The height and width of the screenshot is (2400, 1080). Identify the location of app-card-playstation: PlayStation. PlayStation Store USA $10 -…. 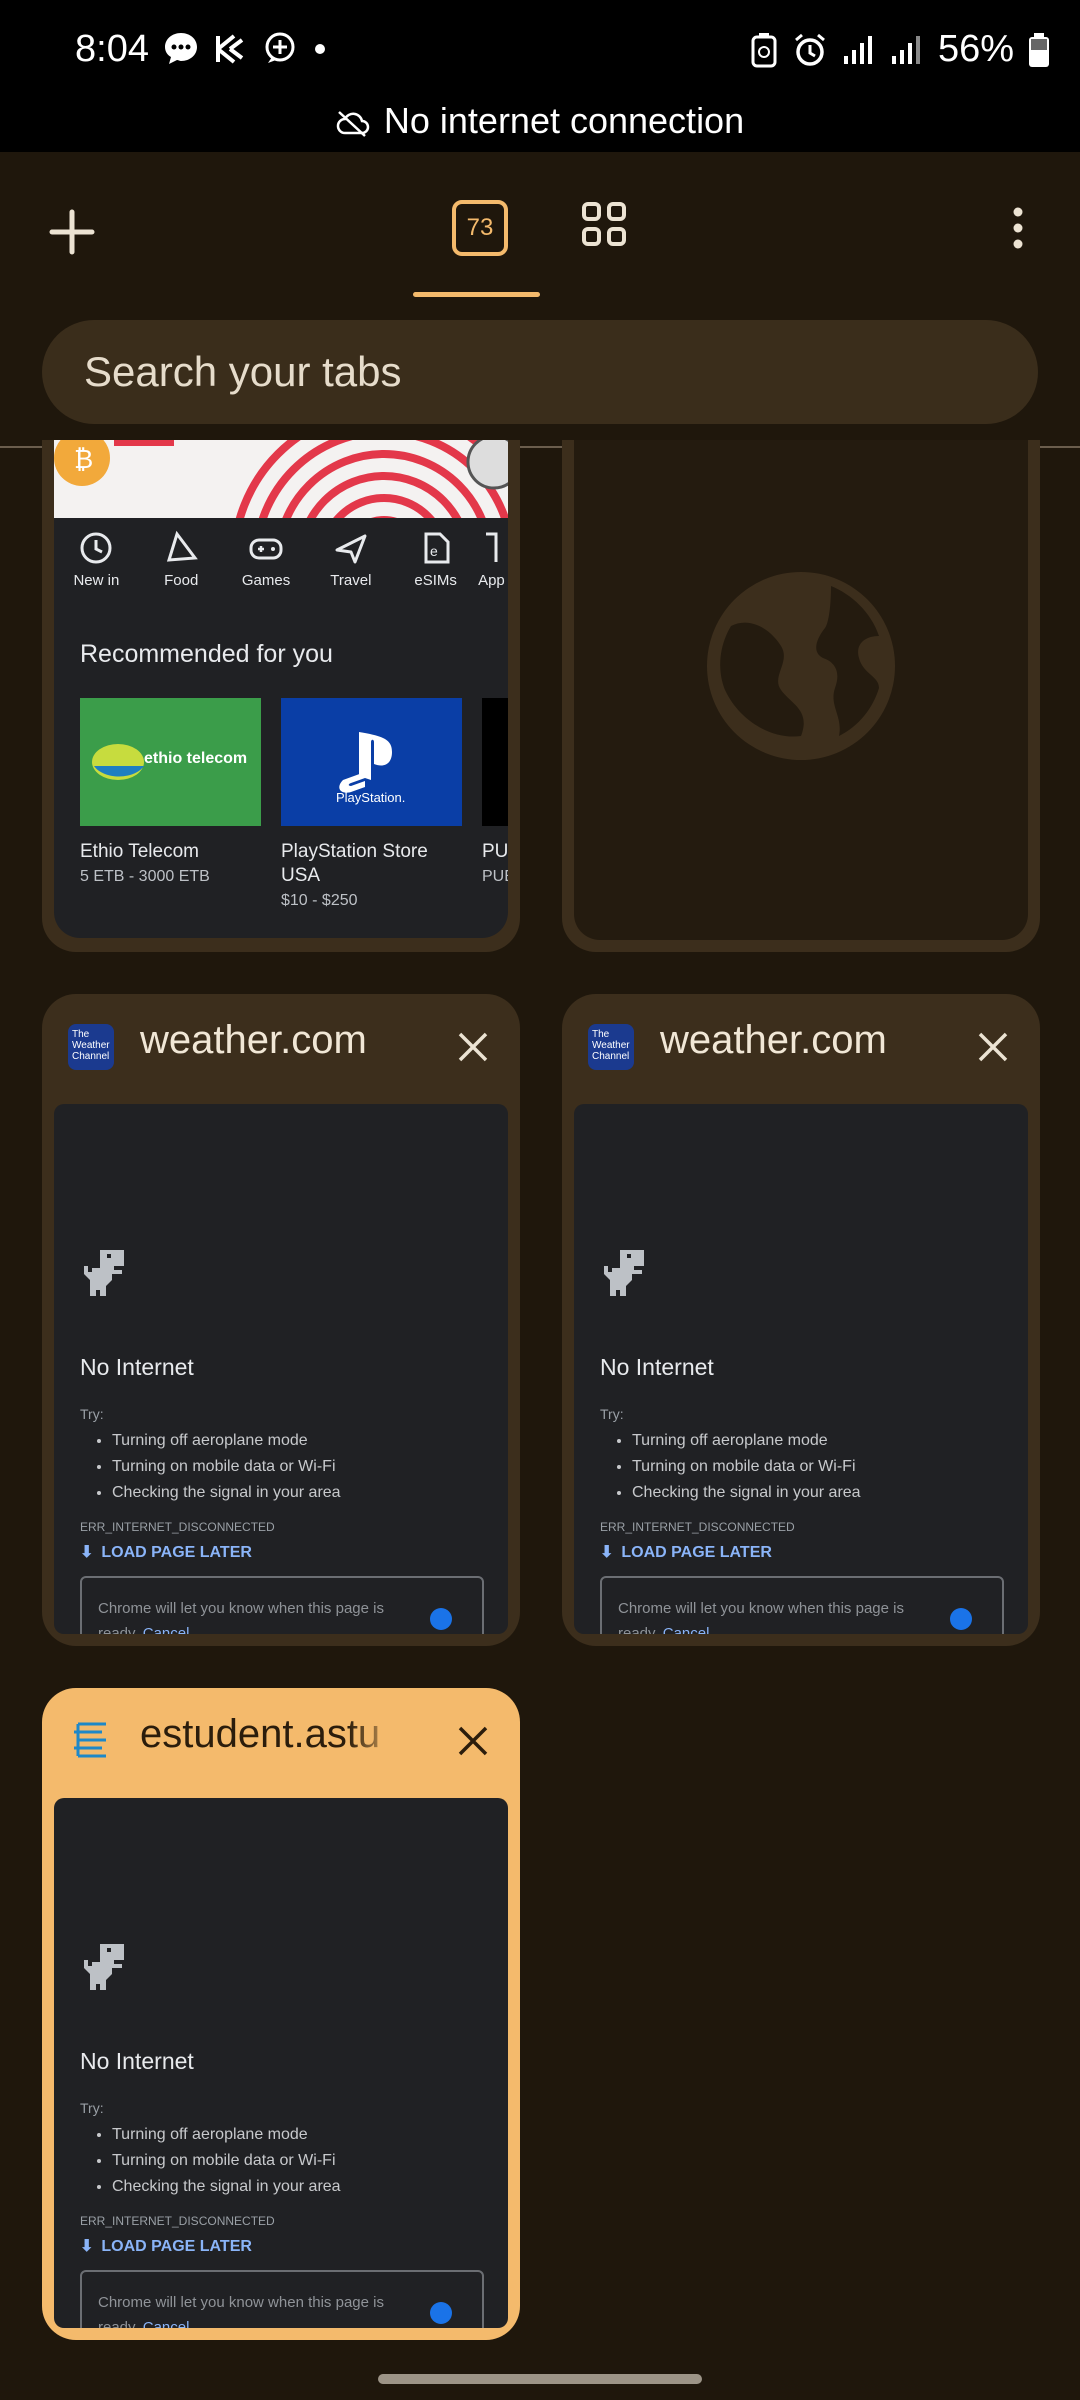
(371, 804).